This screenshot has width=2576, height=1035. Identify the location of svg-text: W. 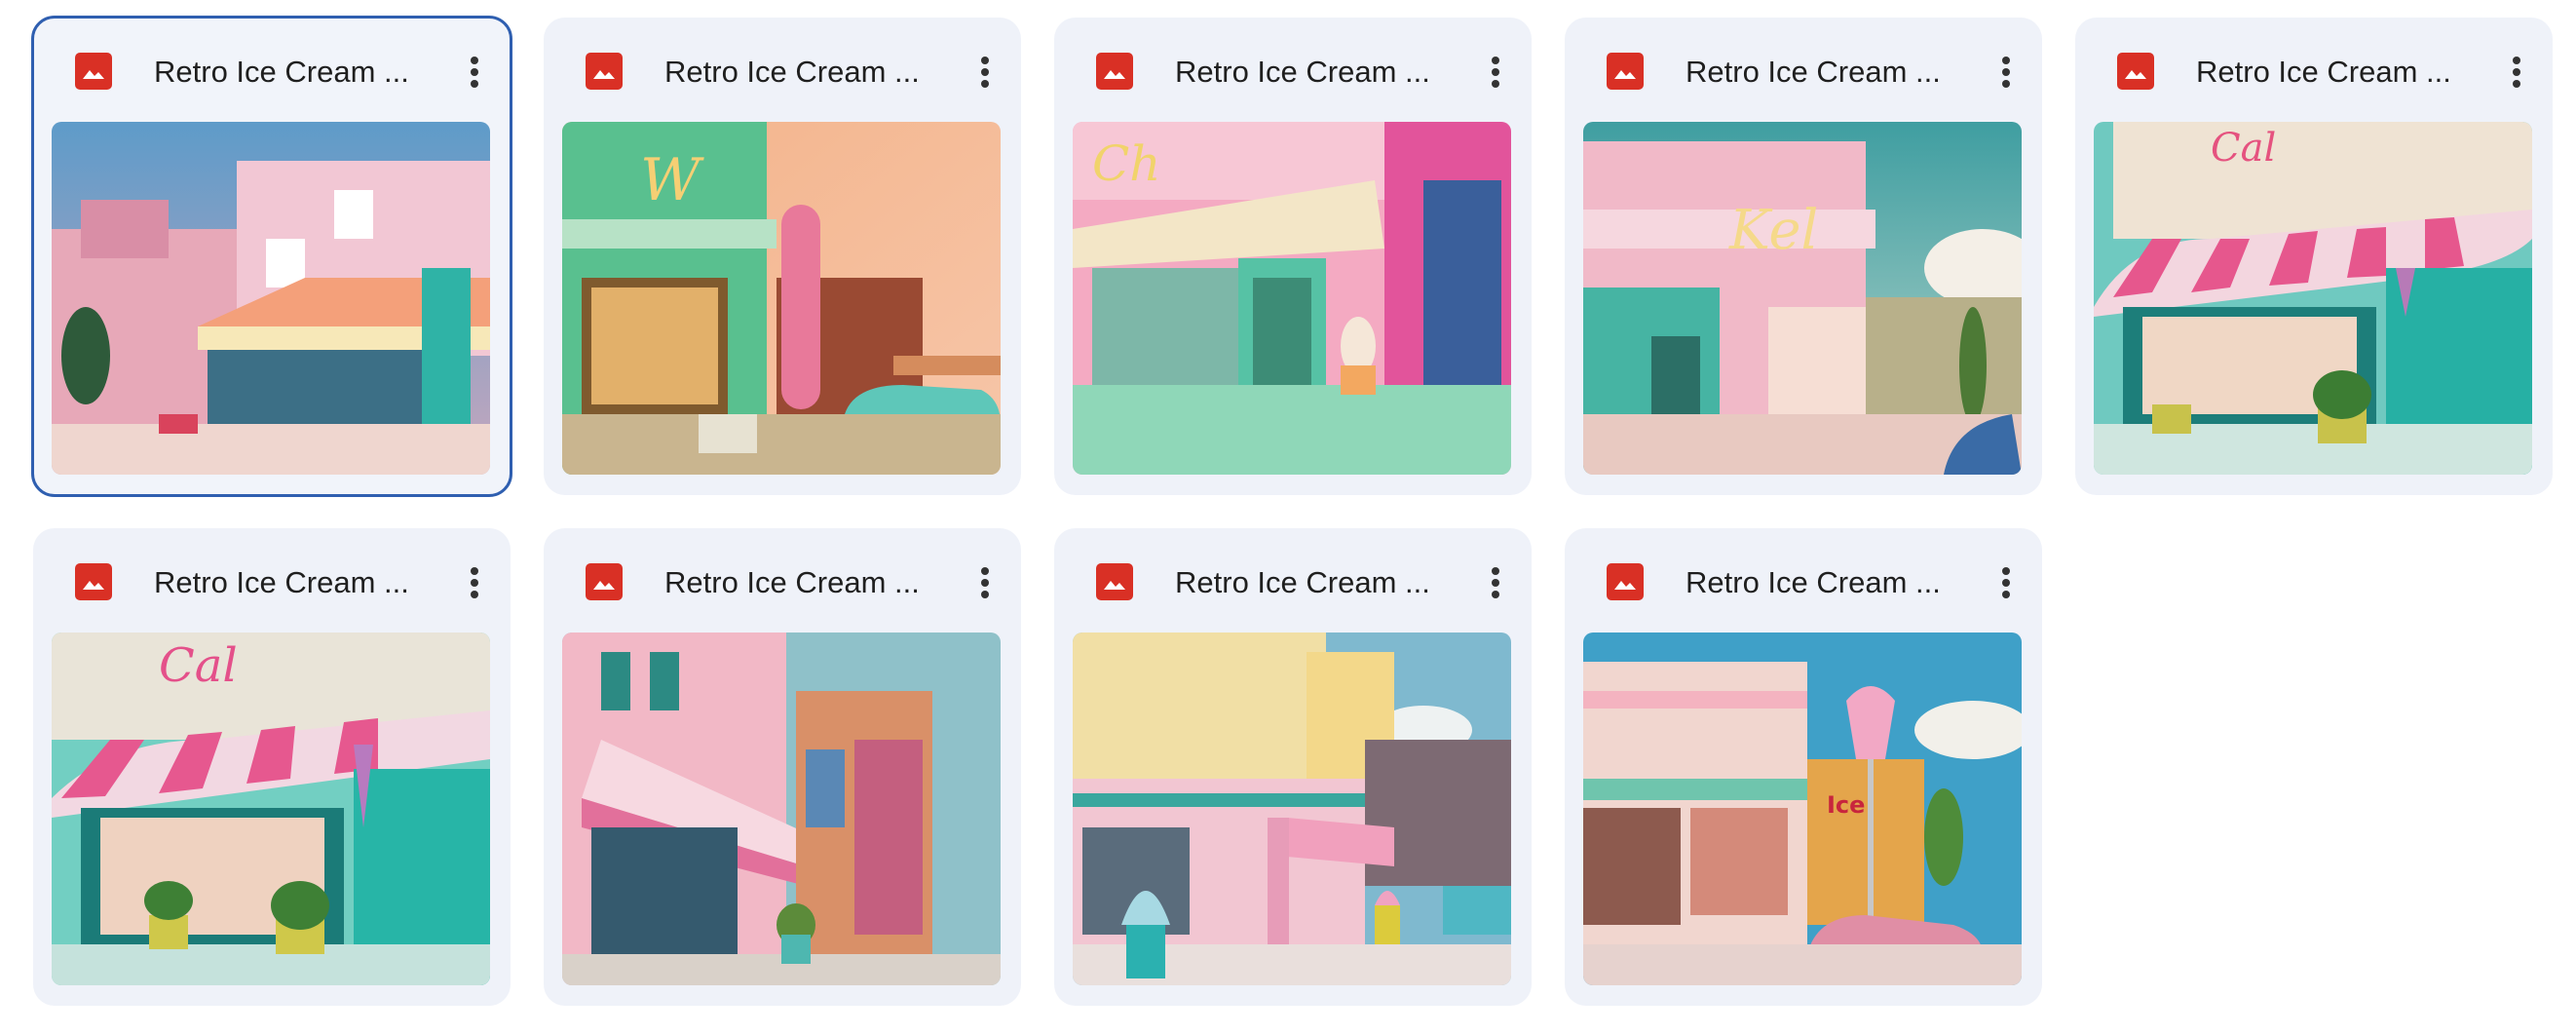
(672, 180).